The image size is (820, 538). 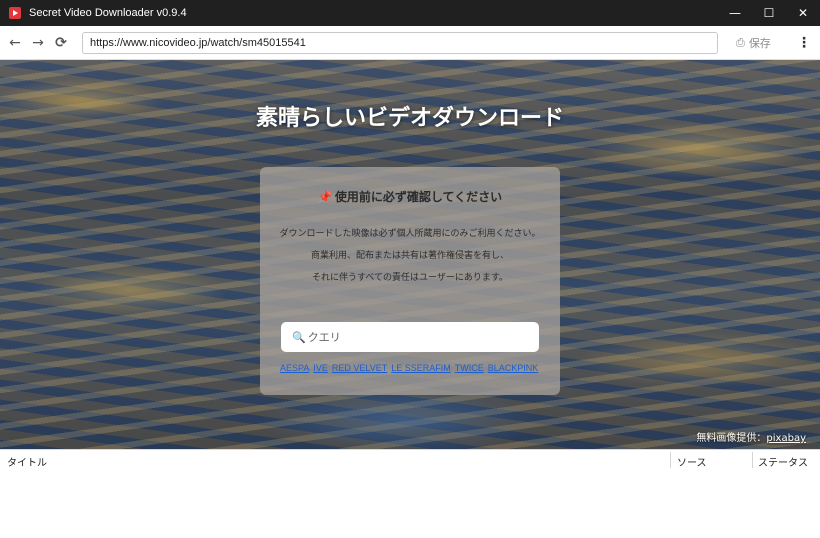 What do you see at coordinates (786, 438) in the screenshot?
I see `pixabay-link: pixabay` at bounding box center [786, 438].